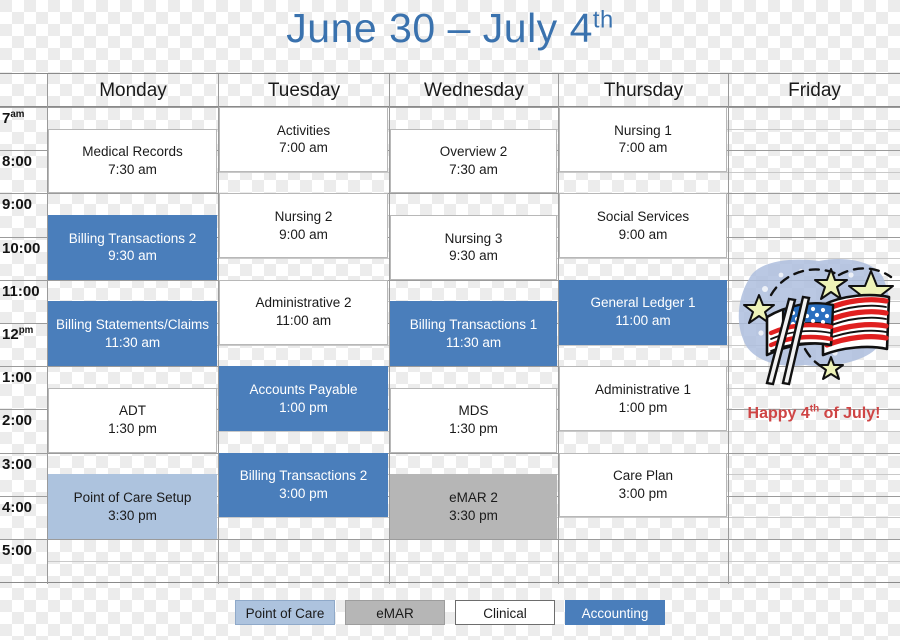  What do you see at coordinates (473, 90) in the screenshot?
I see `day-header-wednesday: Wednesday` at bounding box center [473, 90].